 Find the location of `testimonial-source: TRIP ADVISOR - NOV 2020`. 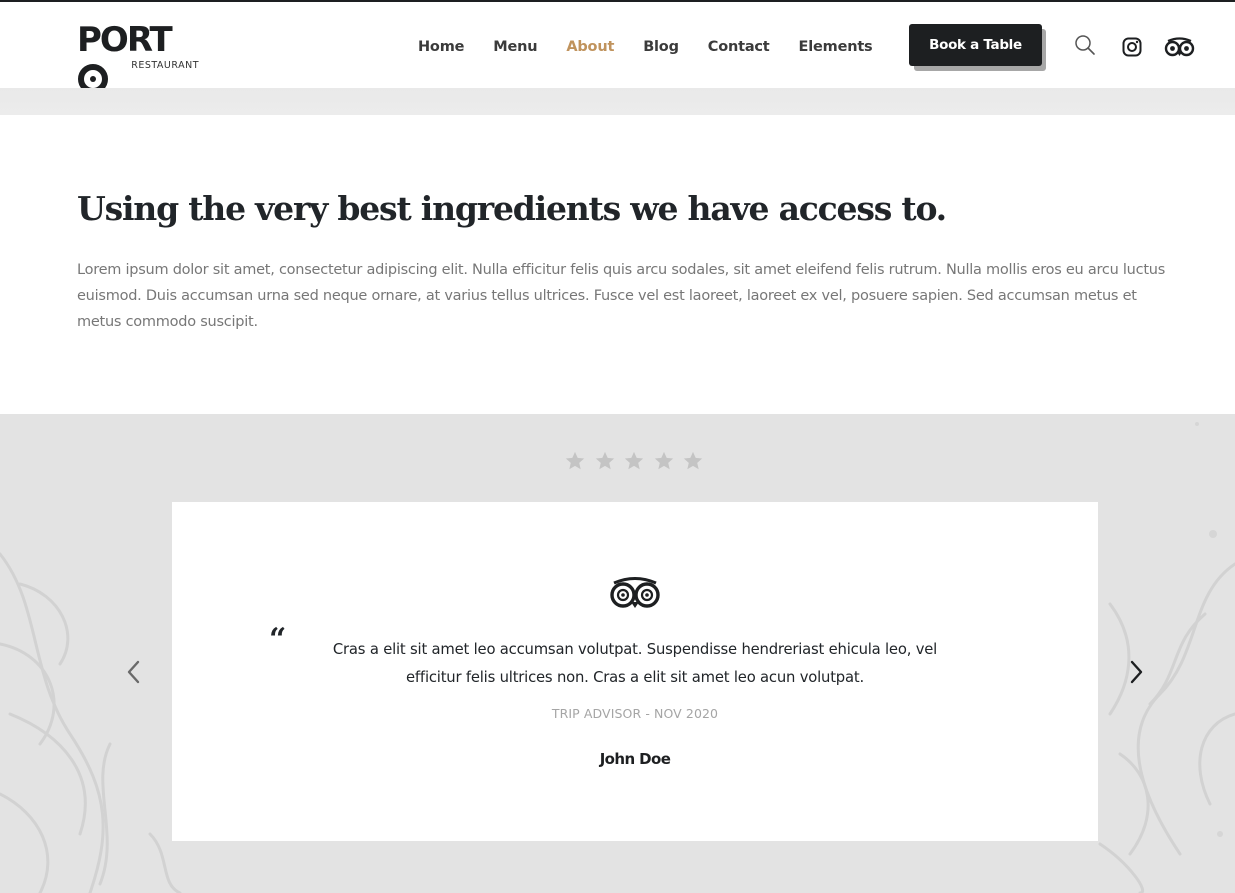

testimonial-source: TRIP ADVISOR - NOV 2020 is located at coordinates (635, 713).